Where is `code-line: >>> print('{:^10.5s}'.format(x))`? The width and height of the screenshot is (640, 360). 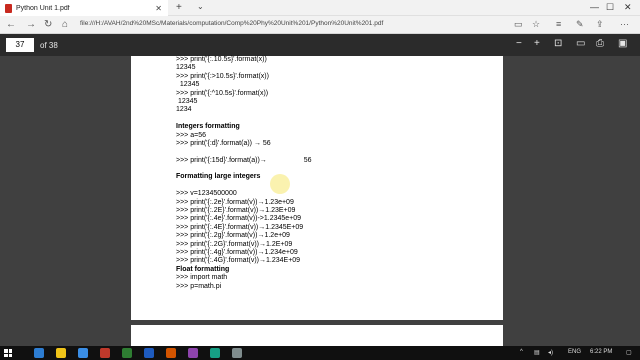 code-line: >>> print('{:^10.5s}'.format(x)) is located at coordinates (222, 93).